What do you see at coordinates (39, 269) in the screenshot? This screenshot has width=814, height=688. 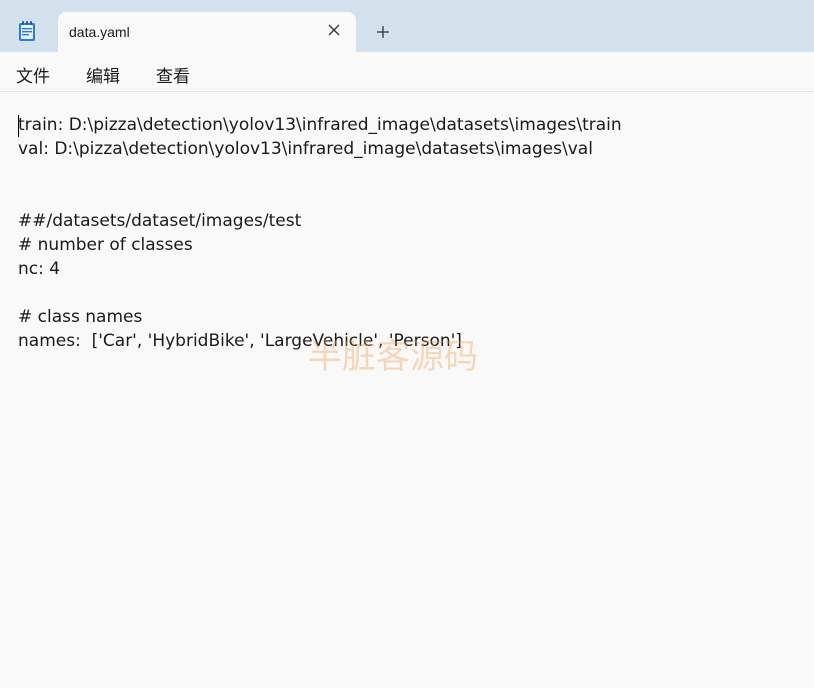 I see `editor-line: nc: 4` at bounding box center [39, 269].